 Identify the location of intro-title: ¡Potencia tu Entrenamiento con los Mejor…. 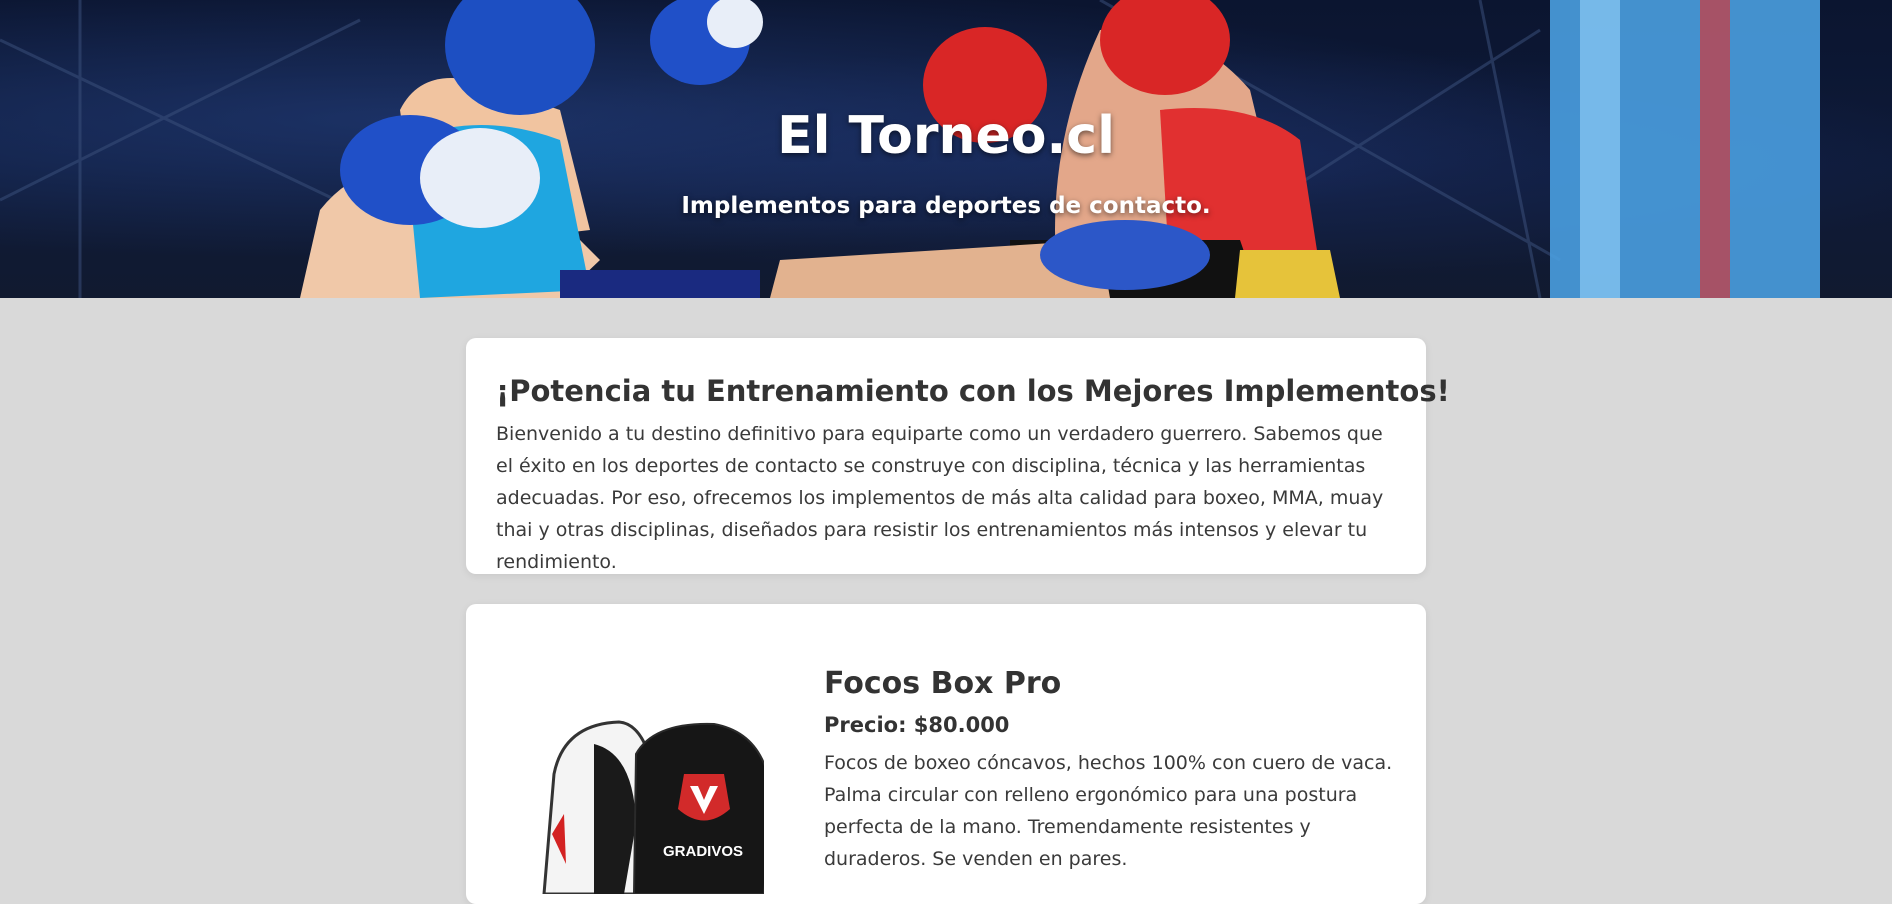
(973, 391).